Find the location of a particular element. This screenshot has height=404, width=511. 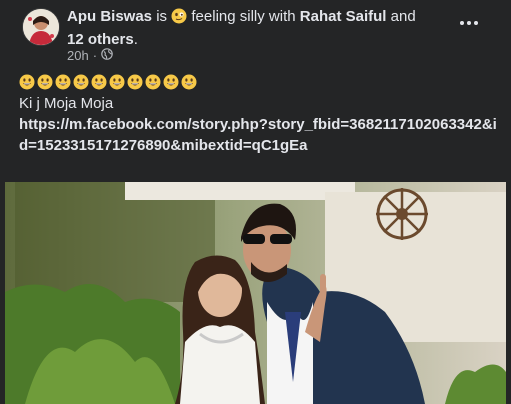

globe-icon is located at coordinates (107, 55).